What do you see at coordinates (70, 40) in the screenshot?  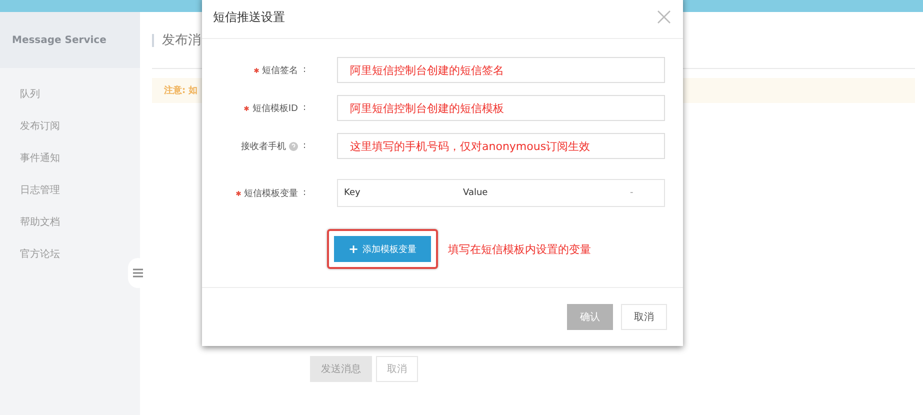 I see `sidebar-title: Message Service` at bounding box center [70, 40].